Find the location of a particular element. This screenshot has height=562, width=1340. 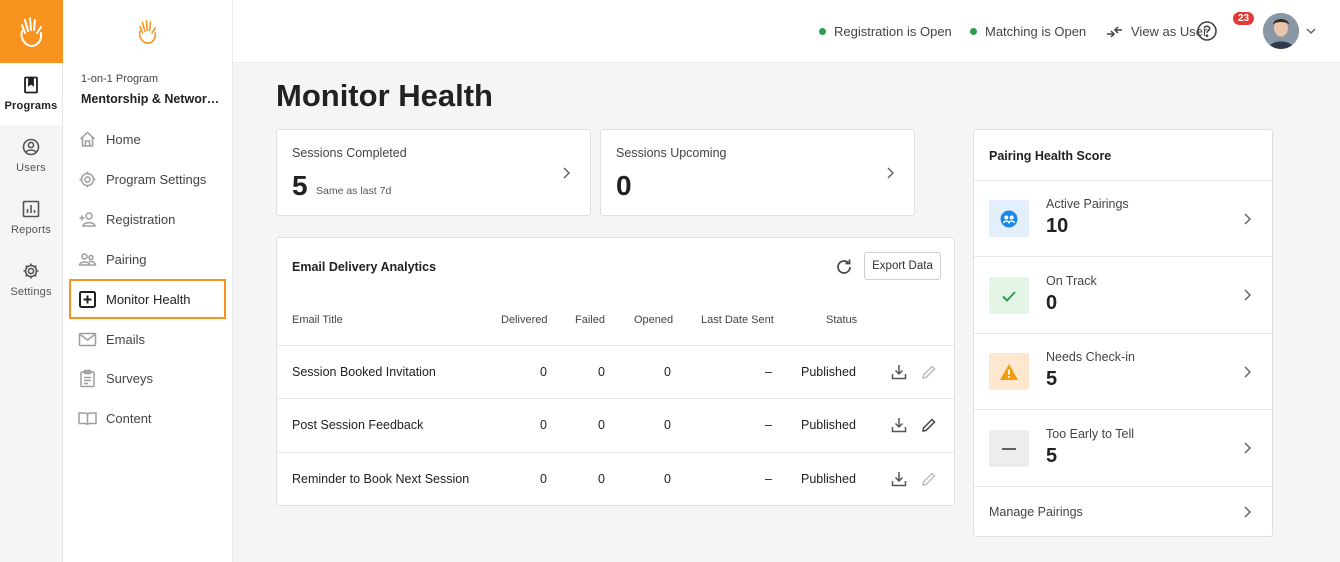

too-early-label: Too Early to Tell is located at coordinates (1090, 434).